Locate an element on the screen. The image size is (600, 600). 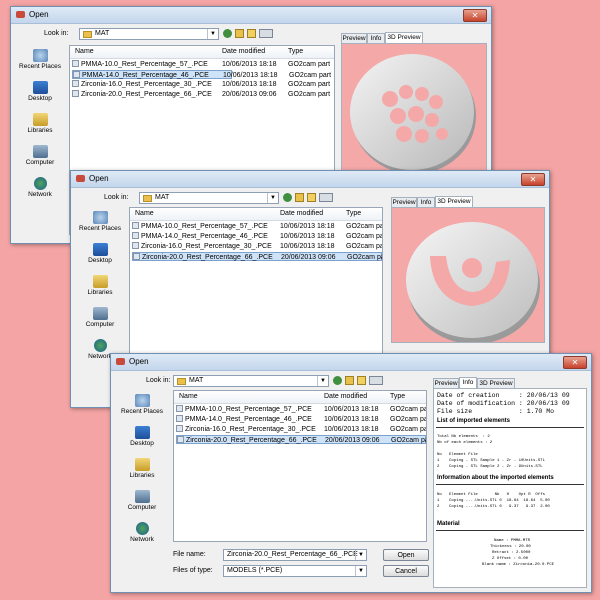
libraries-icon is located at coordinates (100, 281).